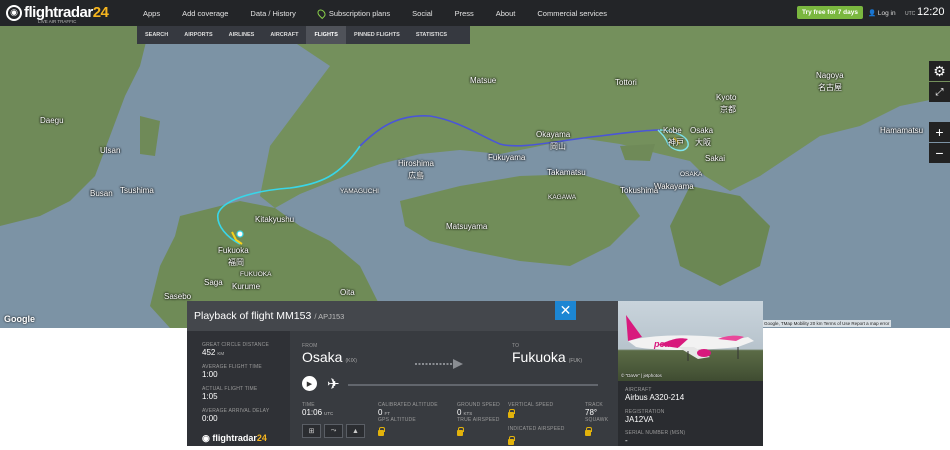 This screenshot has width=950, height=450. Describe the element at coordinates (326, 35) in the screenshot. I see `subnav-flights: FLIGHTS` at that location.